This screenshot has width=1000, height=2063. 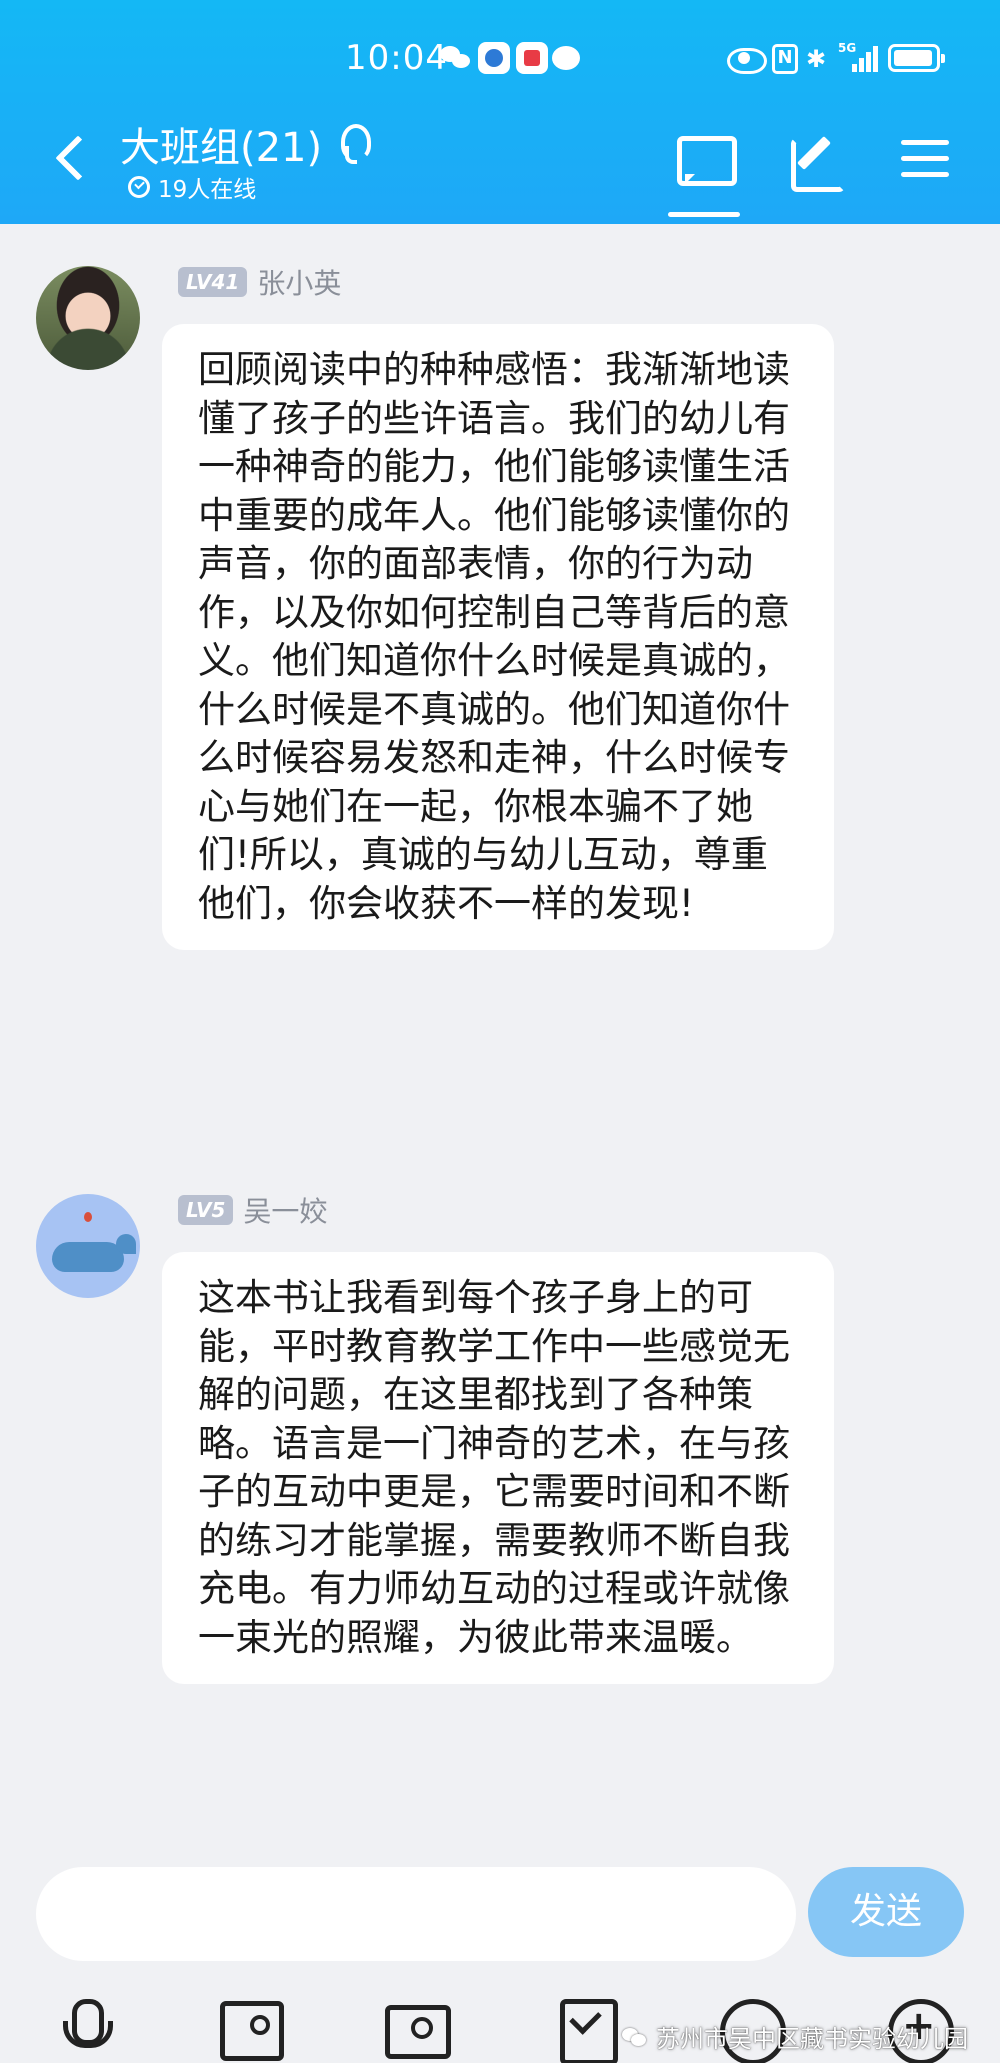 I want to click on whale-spout, so click(x=88, y=1217).